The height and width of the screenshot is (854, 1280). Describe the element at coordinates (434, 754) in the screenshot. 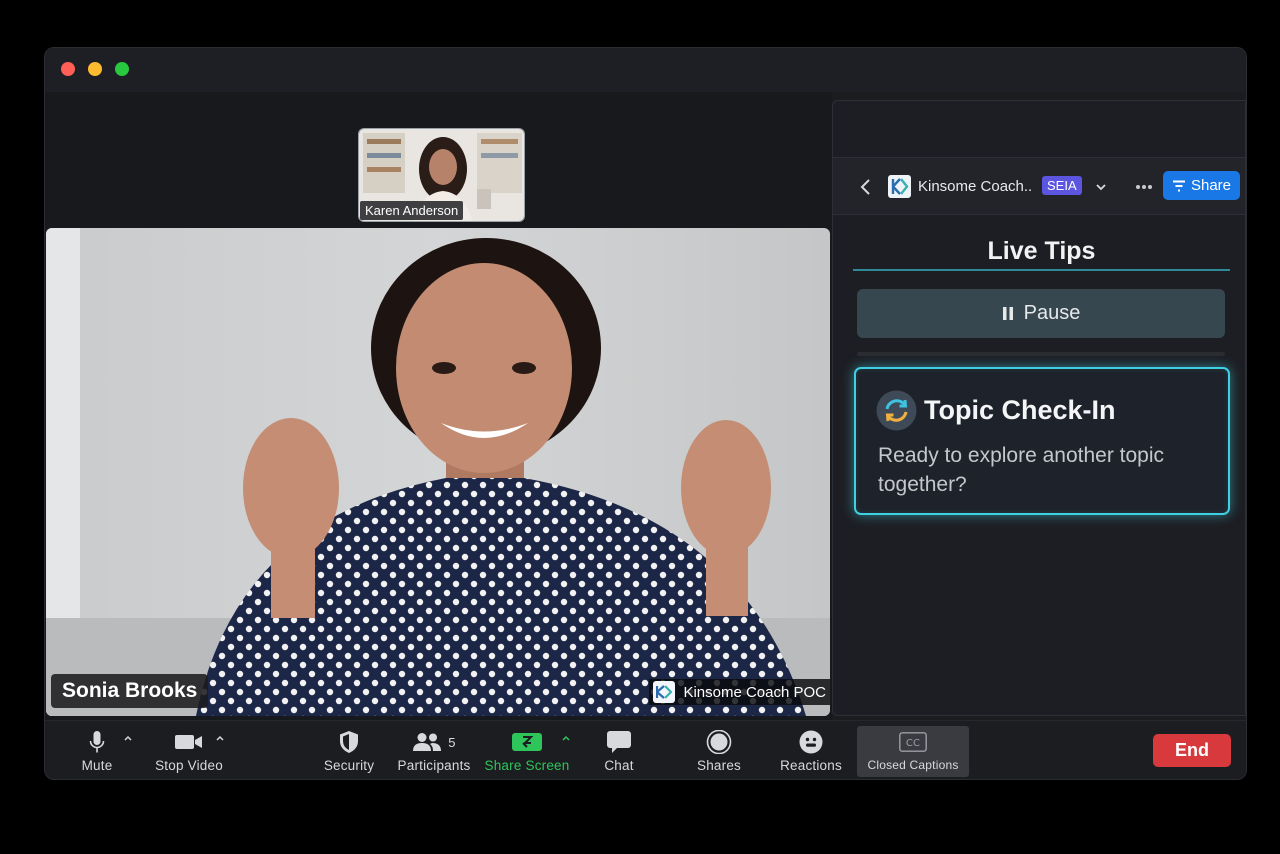

I see `participants-button: 5 Participants` at that location.